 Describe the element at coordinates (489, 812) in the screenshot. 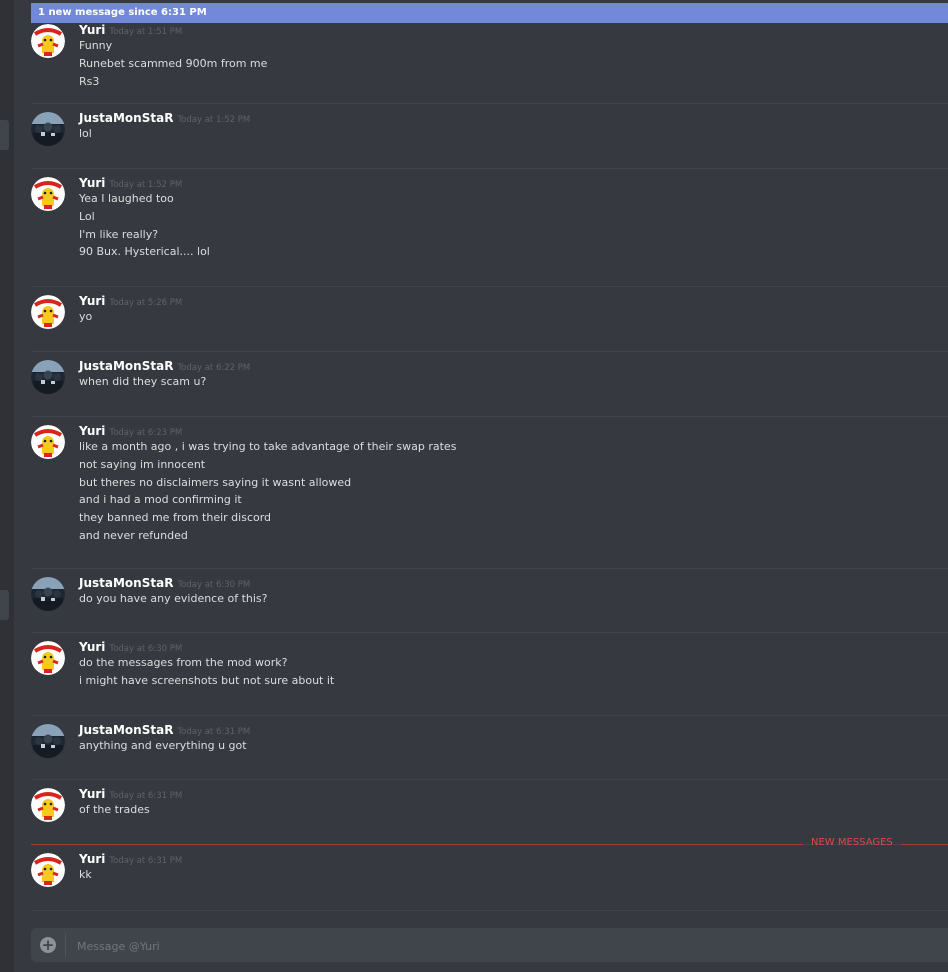

I see `message-group: Yuri Today at 6:31 PM of the trades` at that location.